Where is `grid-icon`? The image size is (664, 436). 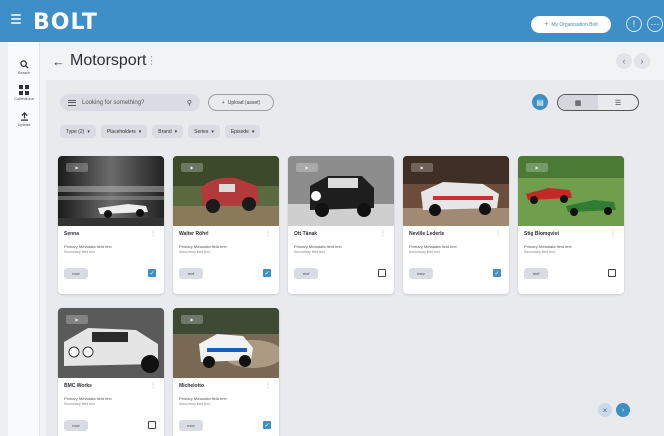 grid-icon is located at coordinates (24, 90).